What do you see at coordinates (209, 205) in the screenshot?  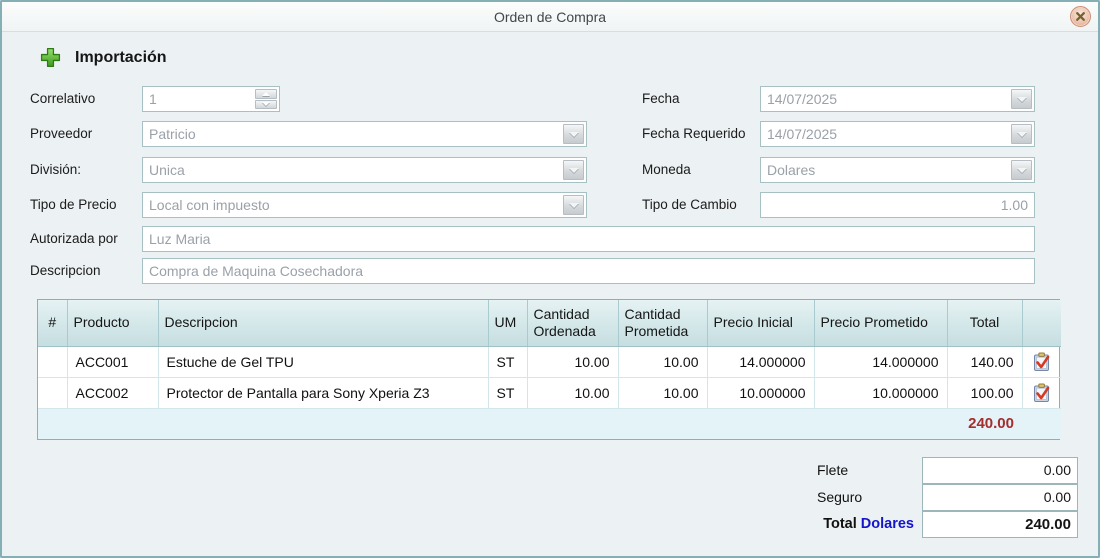 I see `tipo-precio-value: Local con impuesto` at bounding box center [209, 205].